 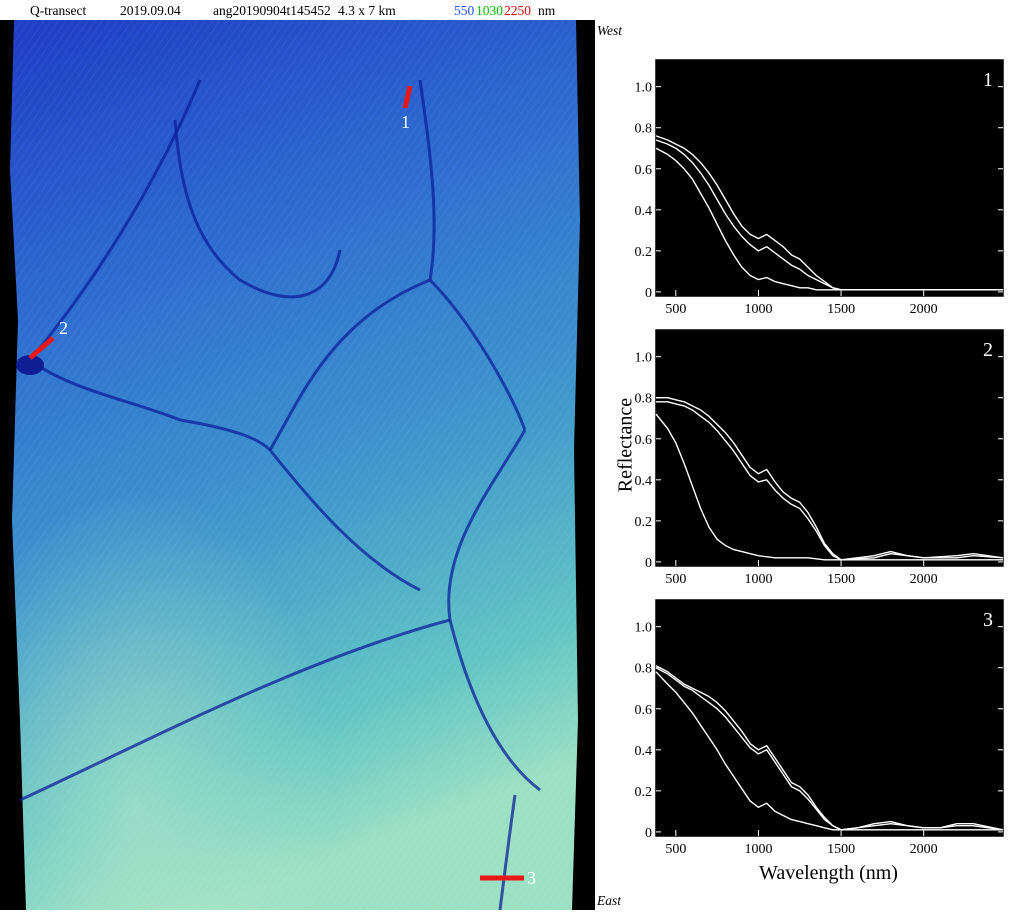 What do you see at coordinates (367, 10) in the screenshot?
I see `scene-size: 4.3 x 7 km` at bounding box center [367, 10].